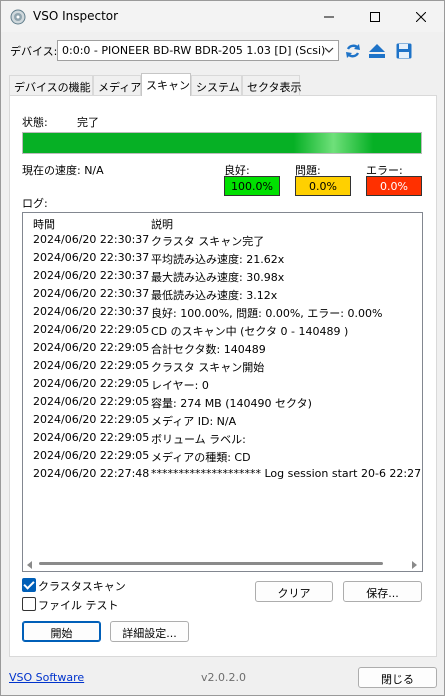 This screenshot has height=696, width=445. What do you see at coordinates (208, 367) in the screenshot?
I see `log-description: クラスタ スキャン開始` at bounding box center [208, 367].